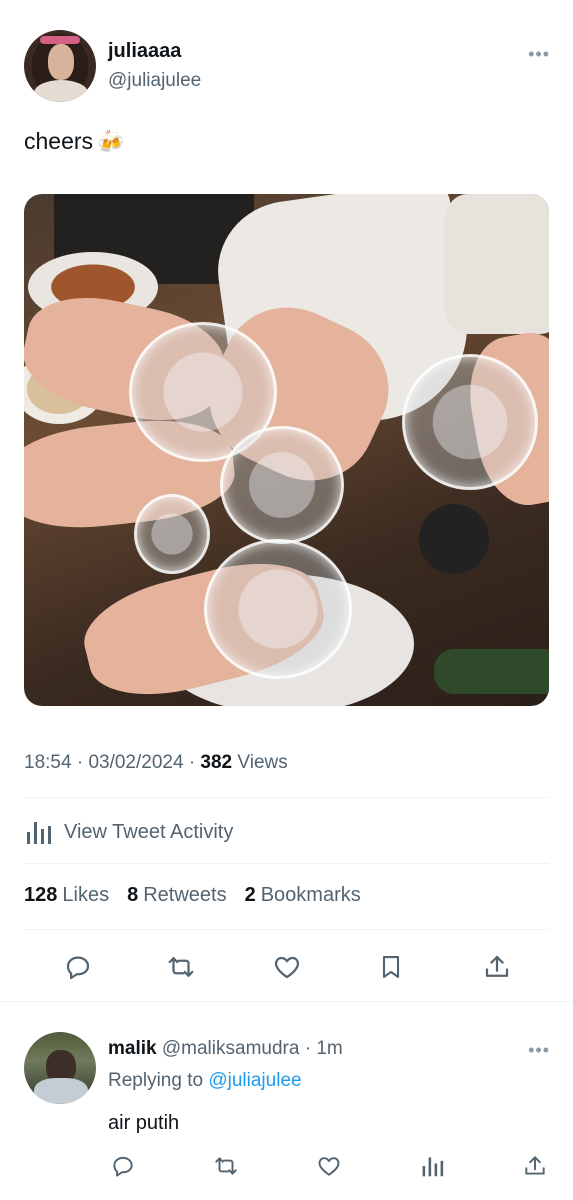  I want to click on view-tweet-activity-label: View Tweet Activity, so click(149, 831).